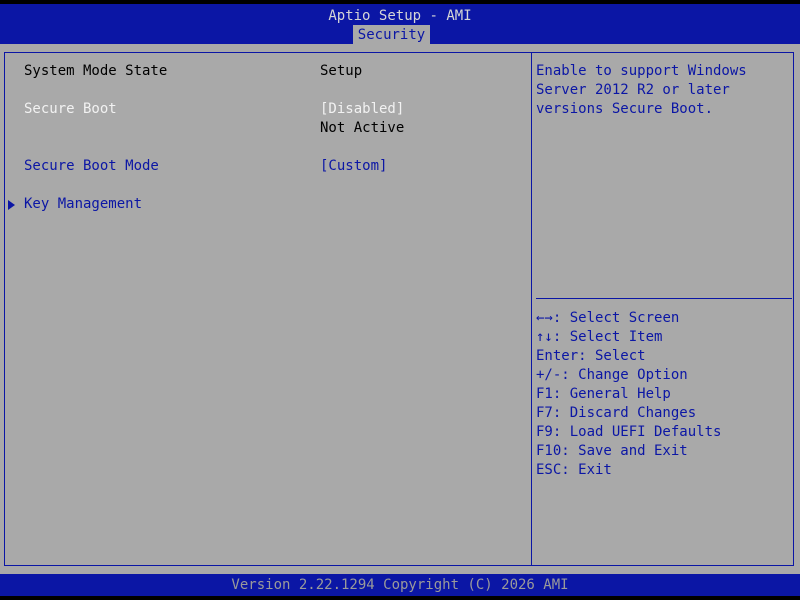 The height and width of the screenshot is (600, 800). What do you see at coordinates (620, 318) in the screenshot?
I see `key-select-screen-text: Select Screen` at bounding box center [620, 318].